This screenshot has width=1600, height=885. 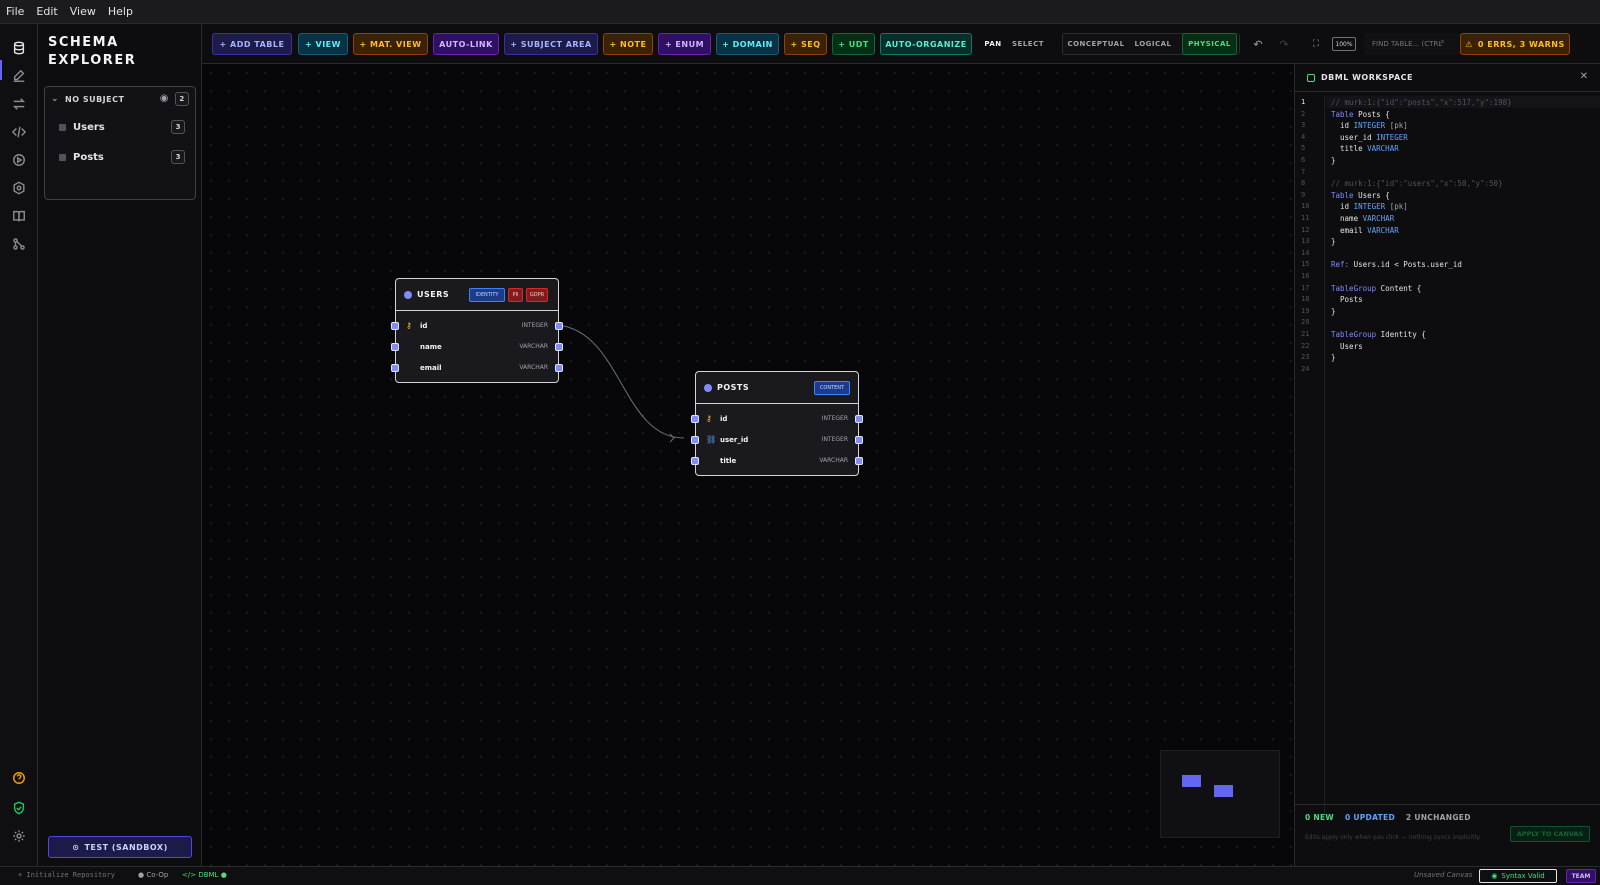 What do you see at coordinates (19, 132) in the screenshot?
I see `code-icon` at bounding box center [19, 132].